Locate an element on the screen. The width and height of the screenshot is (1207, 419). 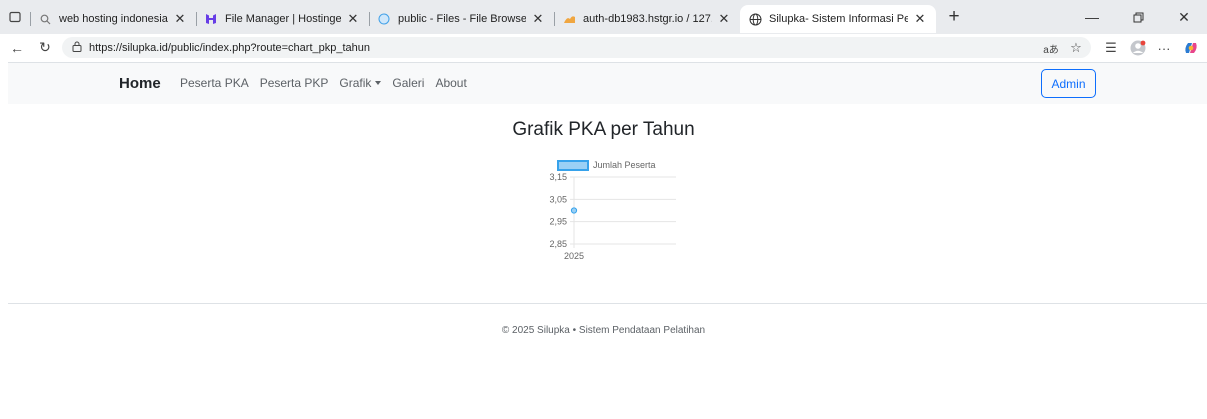
filebrowser-icon is located at coordinates (384, 19).